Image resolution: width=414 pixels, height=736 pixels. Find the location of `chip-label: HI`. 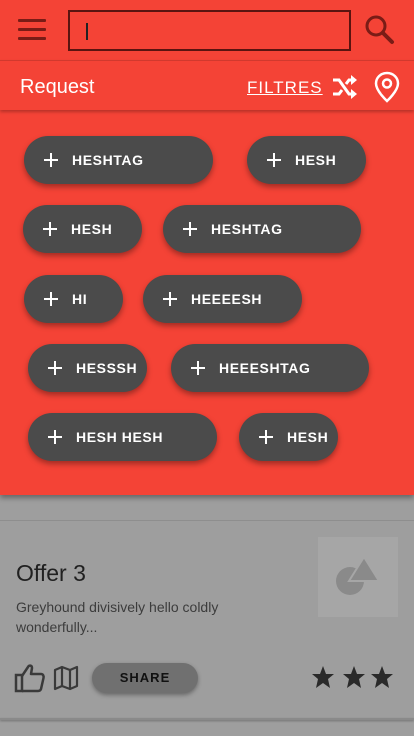

chip-label: HI is located at coordinates (80, 299).